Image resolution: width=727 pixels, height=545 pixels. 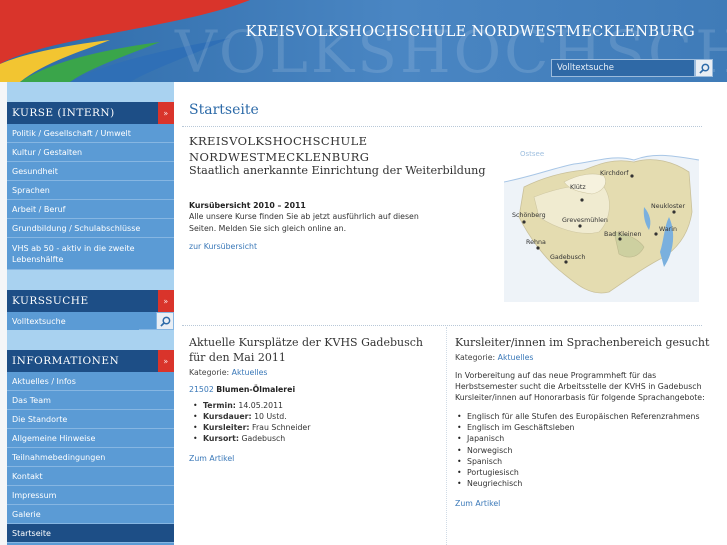 I want to click on map-label-warin: Warin, so click(x=668, y=229).